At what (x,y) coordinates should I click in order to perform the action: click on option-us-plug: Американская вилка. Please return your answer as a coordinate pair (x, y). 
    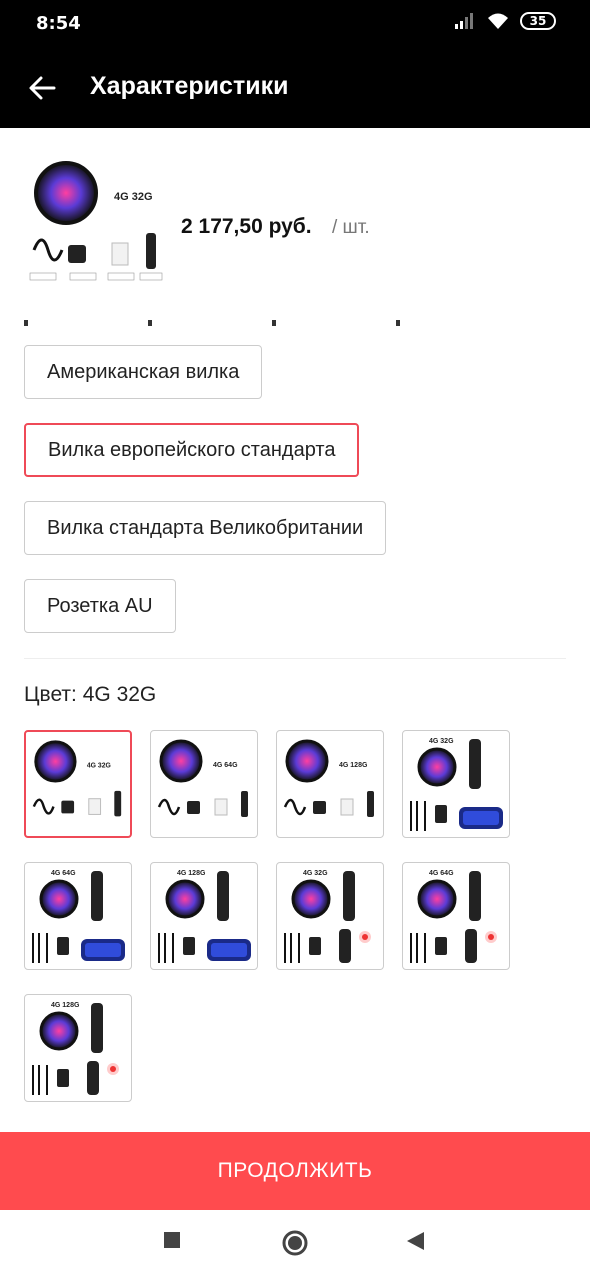
    Looking at the image, I should click on (143, 372).